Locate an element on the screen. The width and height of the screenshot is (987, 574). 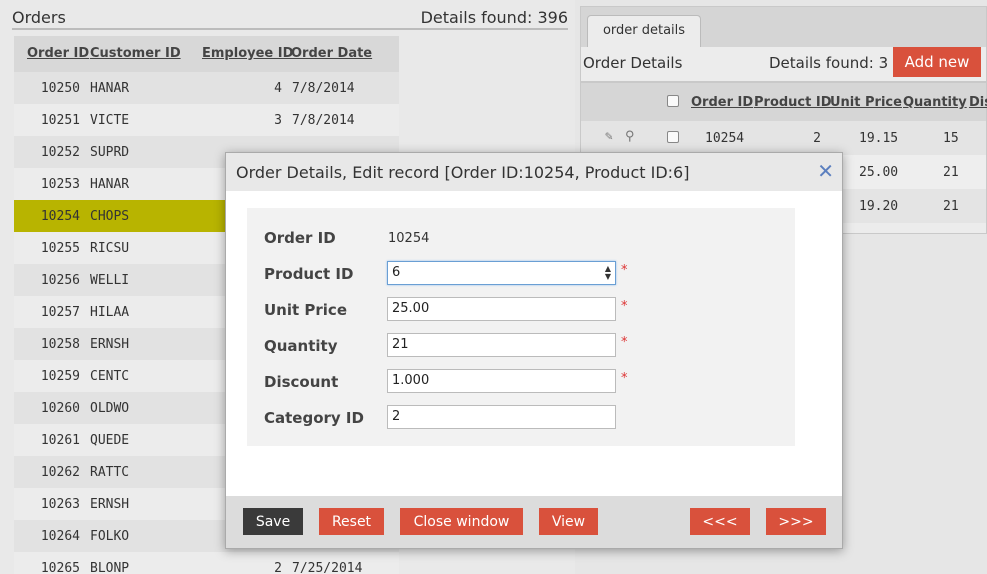
previous-record-button: <<< is located at coordinates (720, 521).